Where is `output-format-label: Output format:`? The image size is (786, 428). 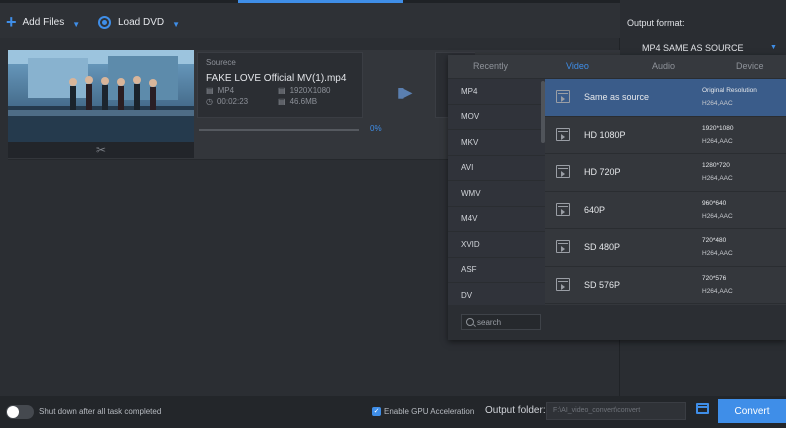
output-format-label: Output format: is located at coordinates (656, 23).